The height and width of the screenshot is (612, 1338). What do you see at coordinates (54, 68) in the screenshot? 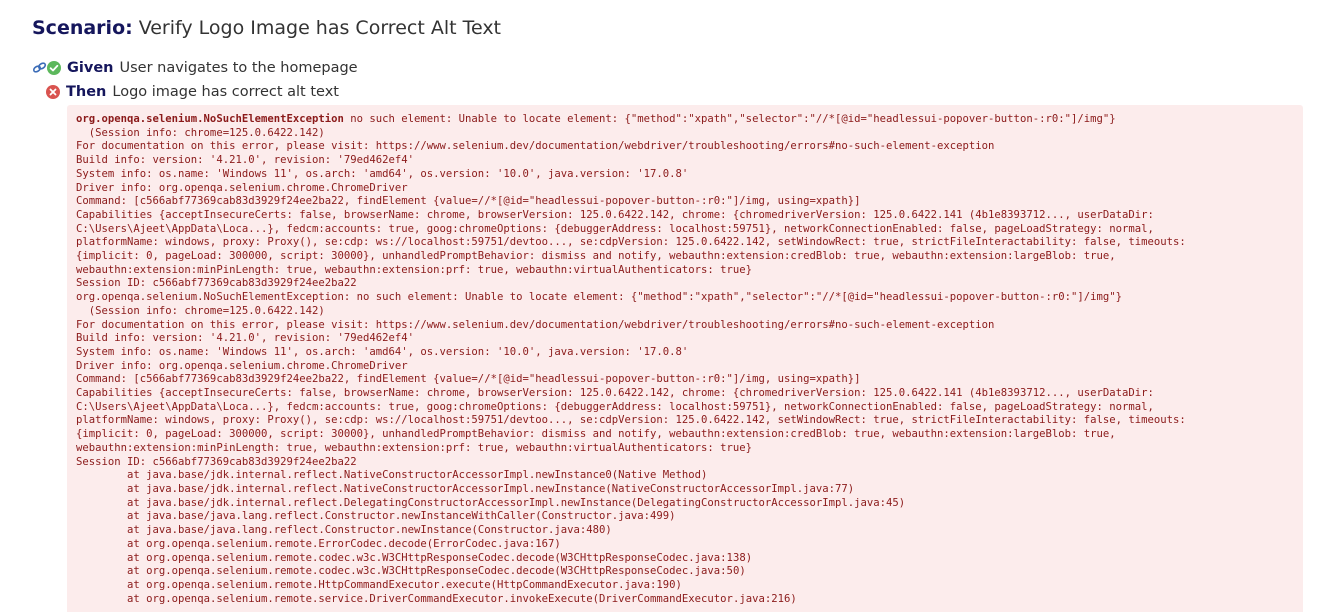
I see `check-circle-icon` at bounding box center [54, 68].